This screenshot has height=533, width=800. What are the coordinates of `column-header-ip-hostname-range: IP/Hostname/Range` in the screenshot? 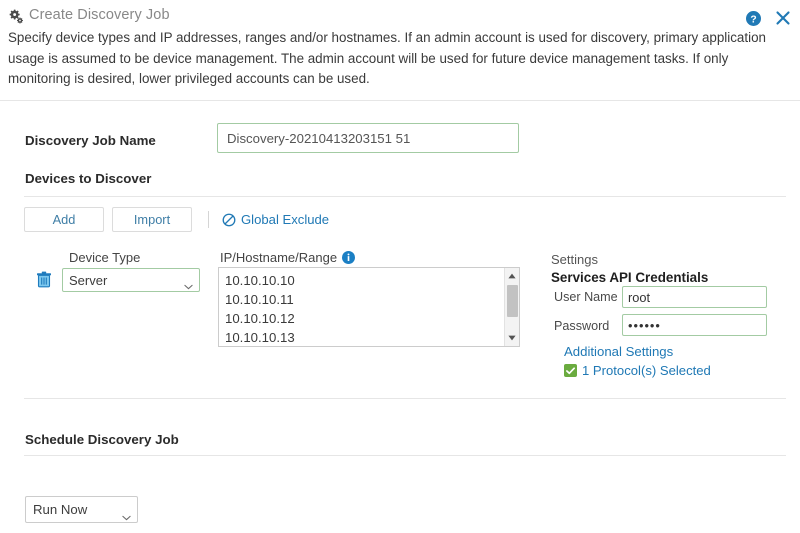 It's located at (288, 257).